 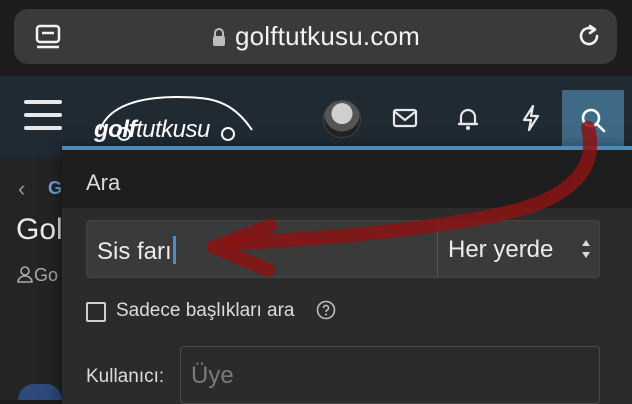 I want to click on url-display: golftutkusu.com, so click(x=315, y=36).